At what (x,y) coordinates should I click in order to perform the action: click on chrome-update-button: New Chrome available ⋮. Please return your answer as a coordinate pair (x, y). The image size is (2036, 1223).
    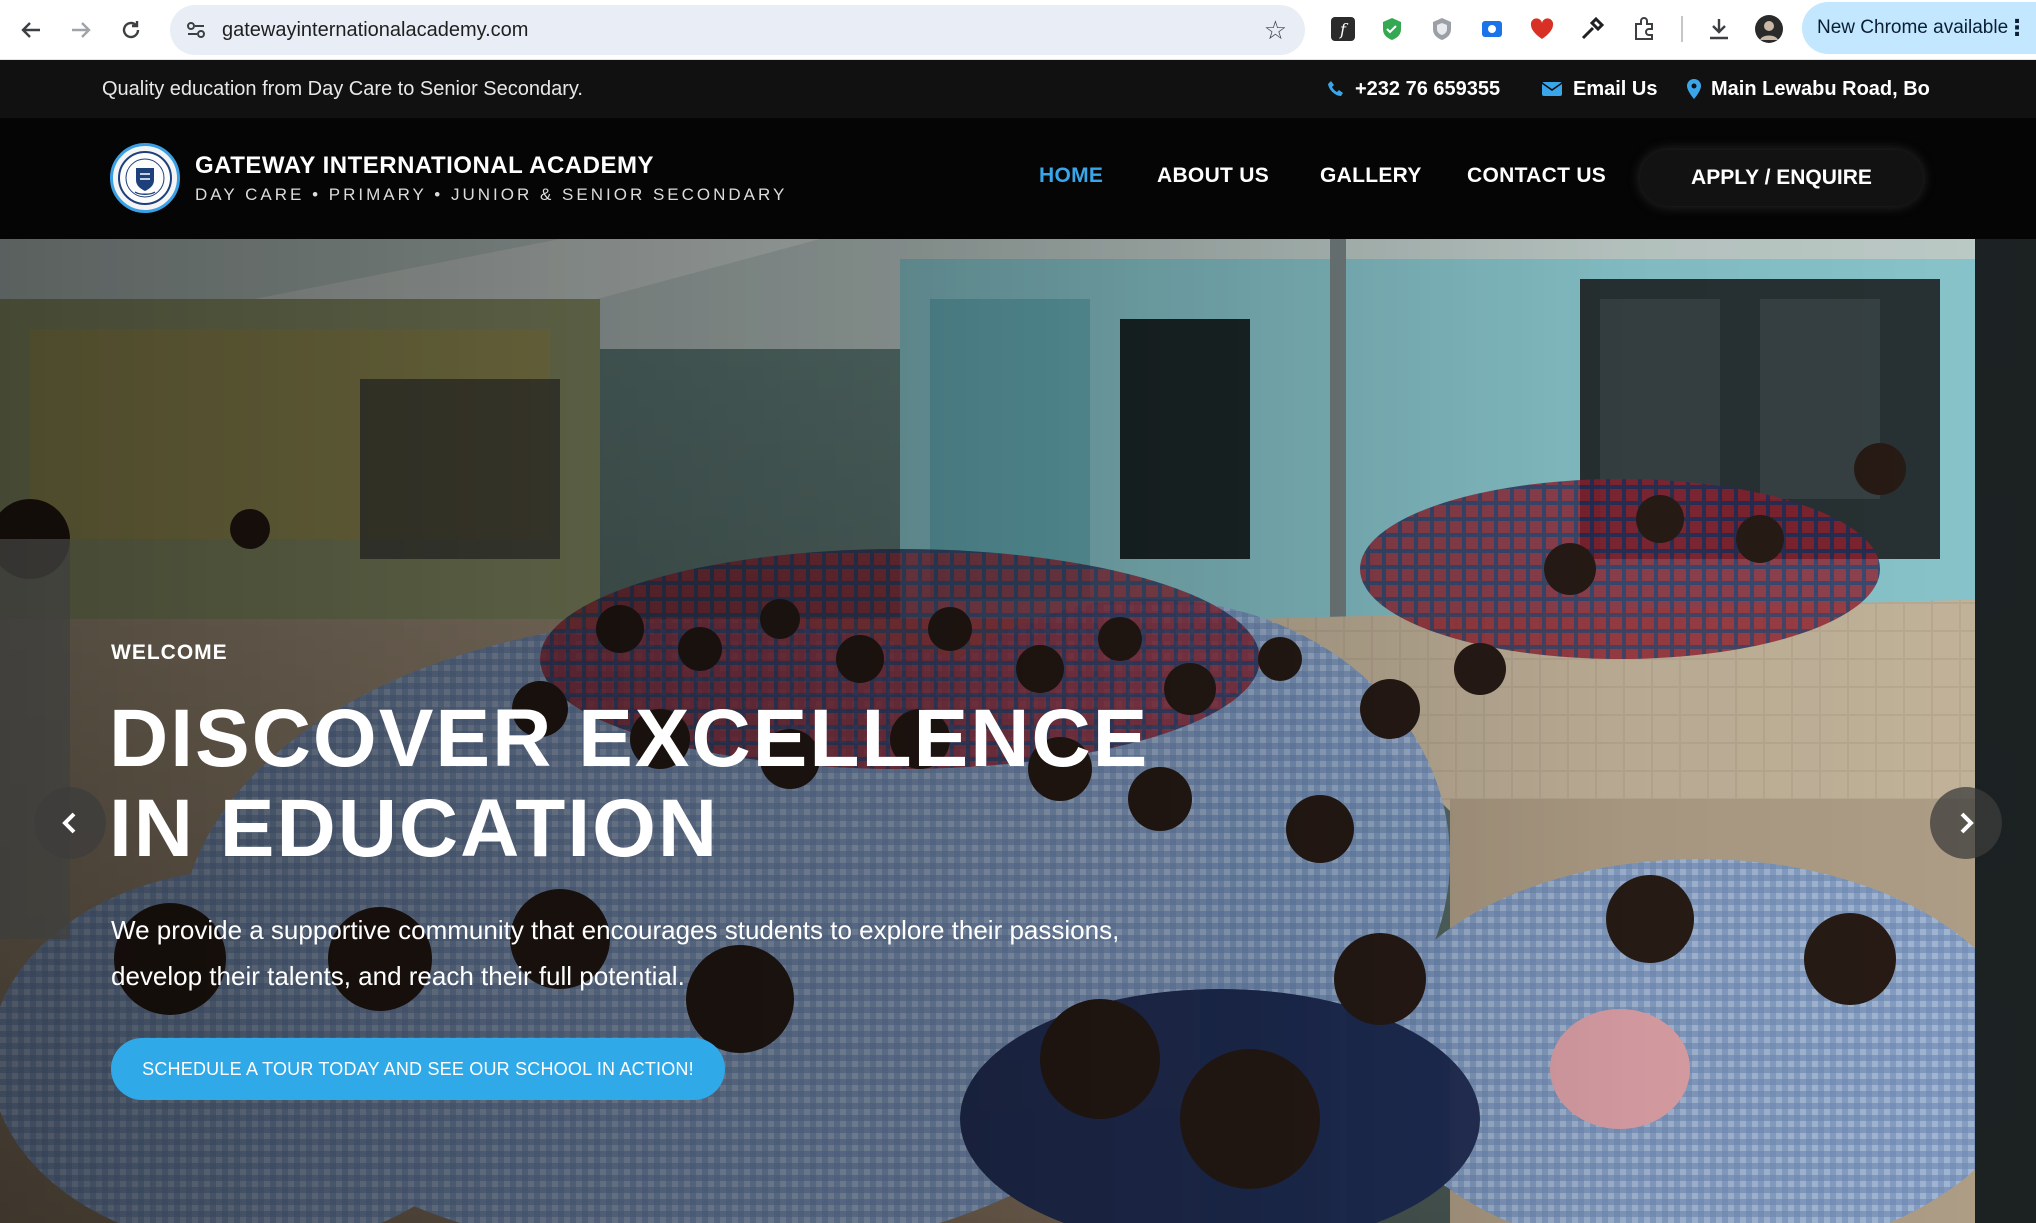
    Looking at the image, I should click on (1919, 28).